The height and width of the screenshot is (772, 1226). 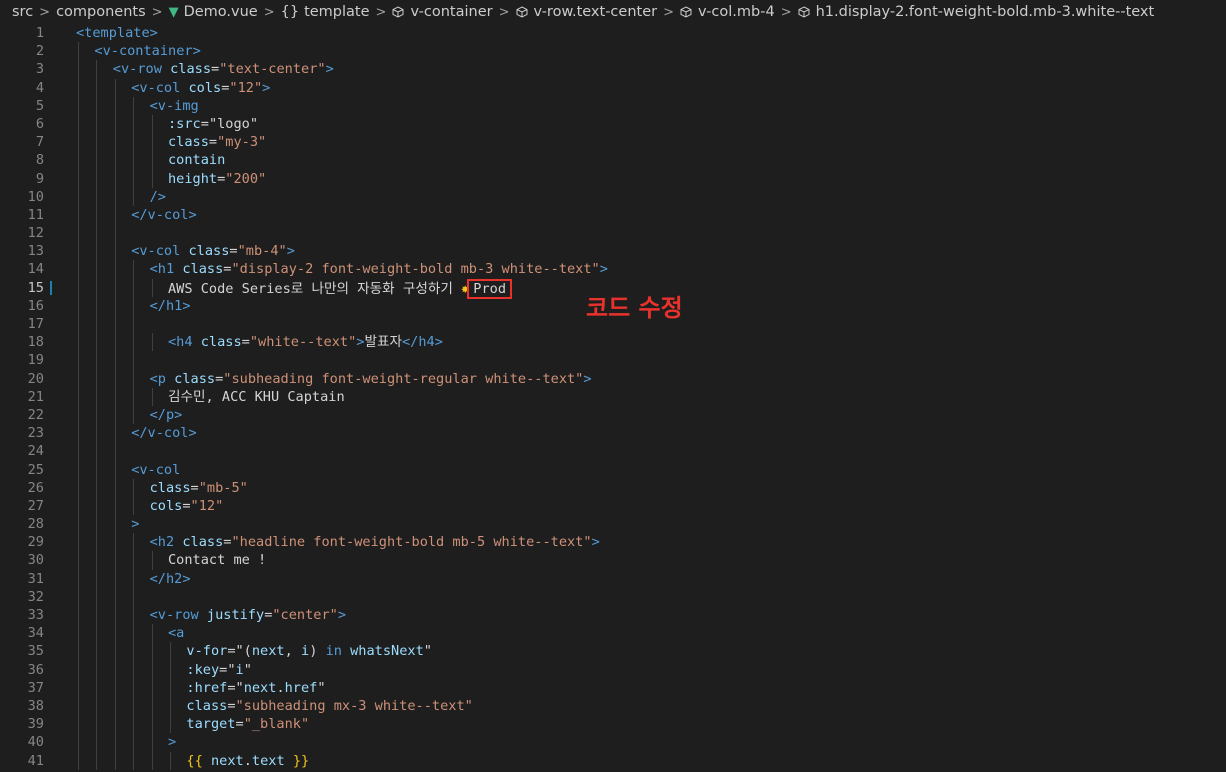 What do you see at coordinates (613, 506) in the screenshot?
I see `code-line: 27 cols="12"` at bounding box center [613, 506].